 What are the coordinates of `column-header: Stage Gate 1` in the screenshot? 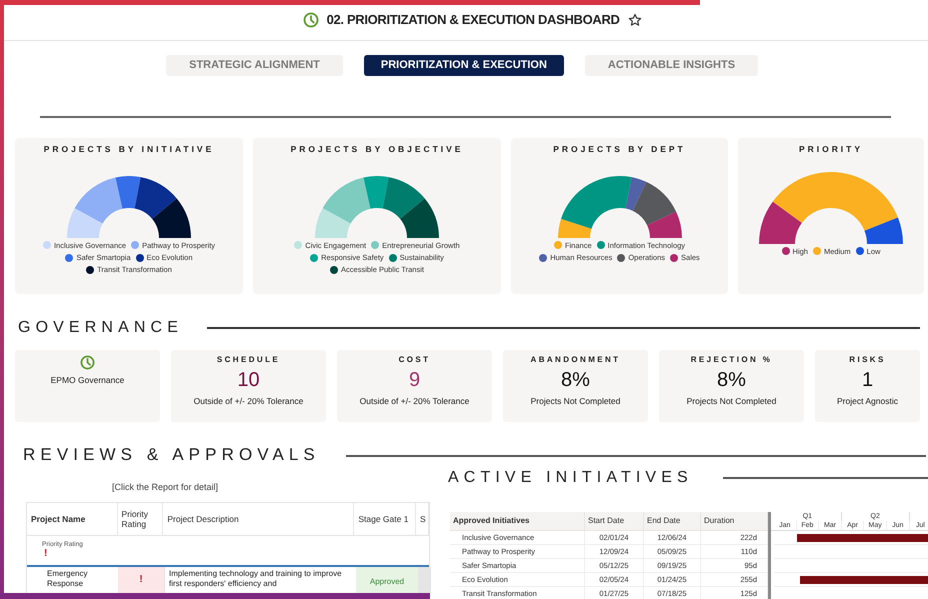 It's located at (383, 519).